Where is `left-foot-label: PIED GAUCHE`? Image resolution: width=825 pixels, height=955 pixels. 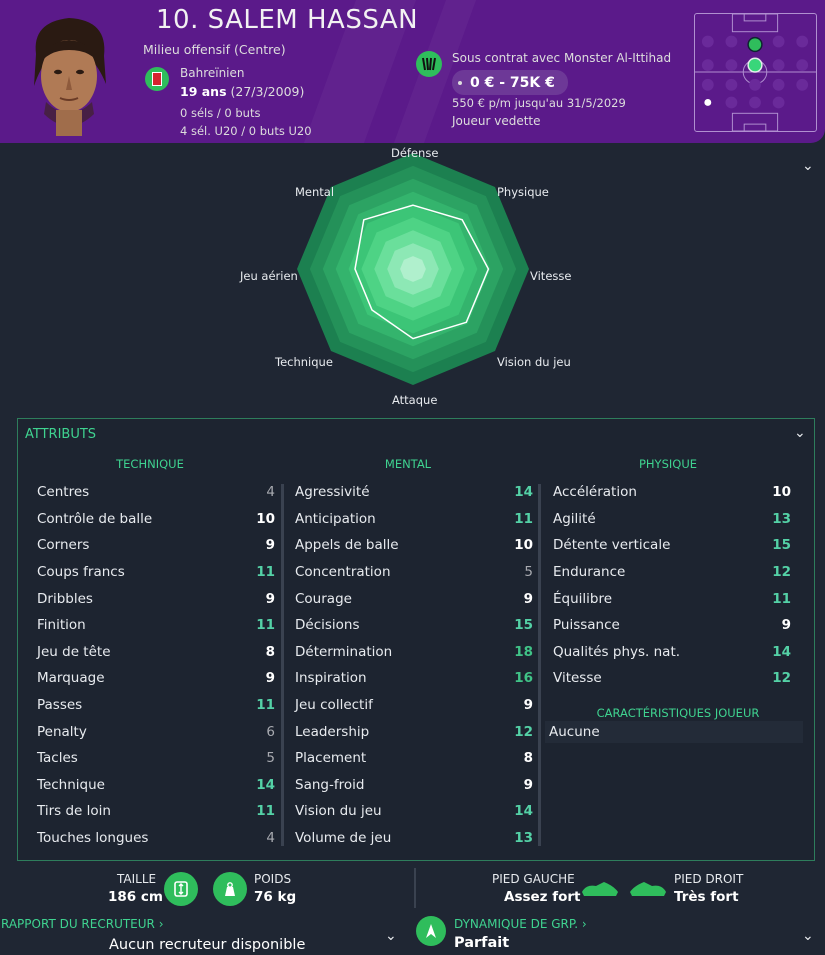 left-foot-label: PIED GAUCHE is located at coordinates (533, 879).